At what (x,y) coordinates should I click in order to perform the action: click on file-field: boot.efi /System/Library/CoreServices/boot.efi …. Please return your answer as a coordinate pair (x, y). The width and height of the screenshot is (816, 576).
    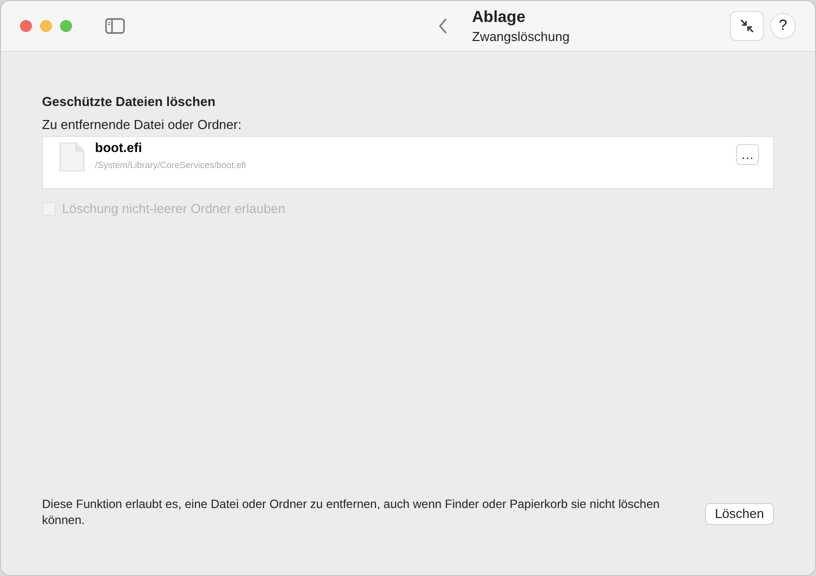
    Looking at the image, I should click on (408, 162).